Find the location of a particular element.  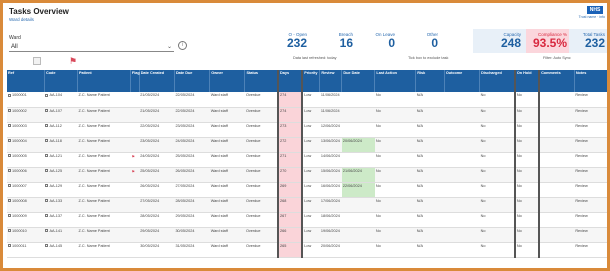

column-header: Last Action is located at coordinates (395, 81).